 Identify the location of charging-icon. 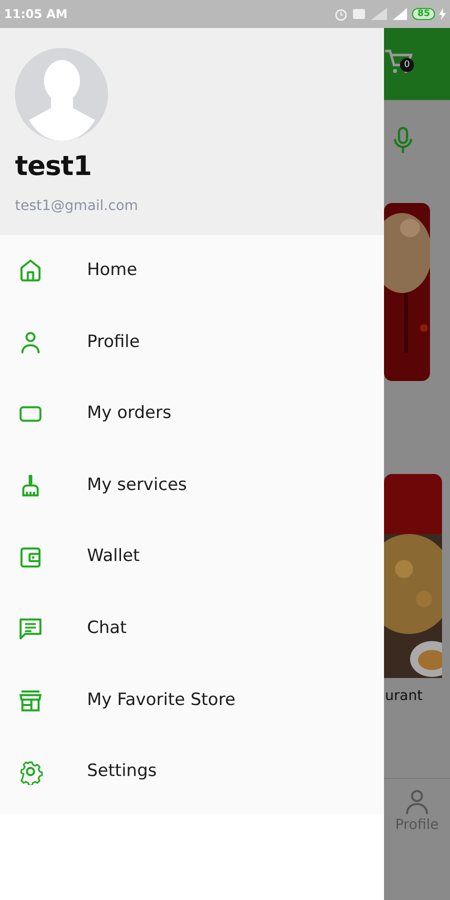
(442, 14).